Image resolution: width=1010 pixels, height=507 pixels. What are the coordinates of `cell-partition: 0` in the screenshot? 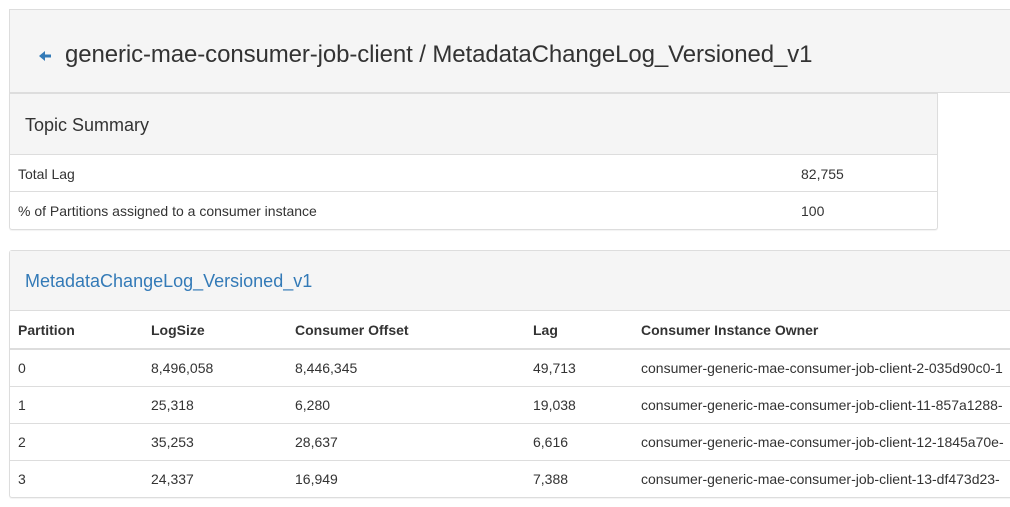 It's located at (22, 367).